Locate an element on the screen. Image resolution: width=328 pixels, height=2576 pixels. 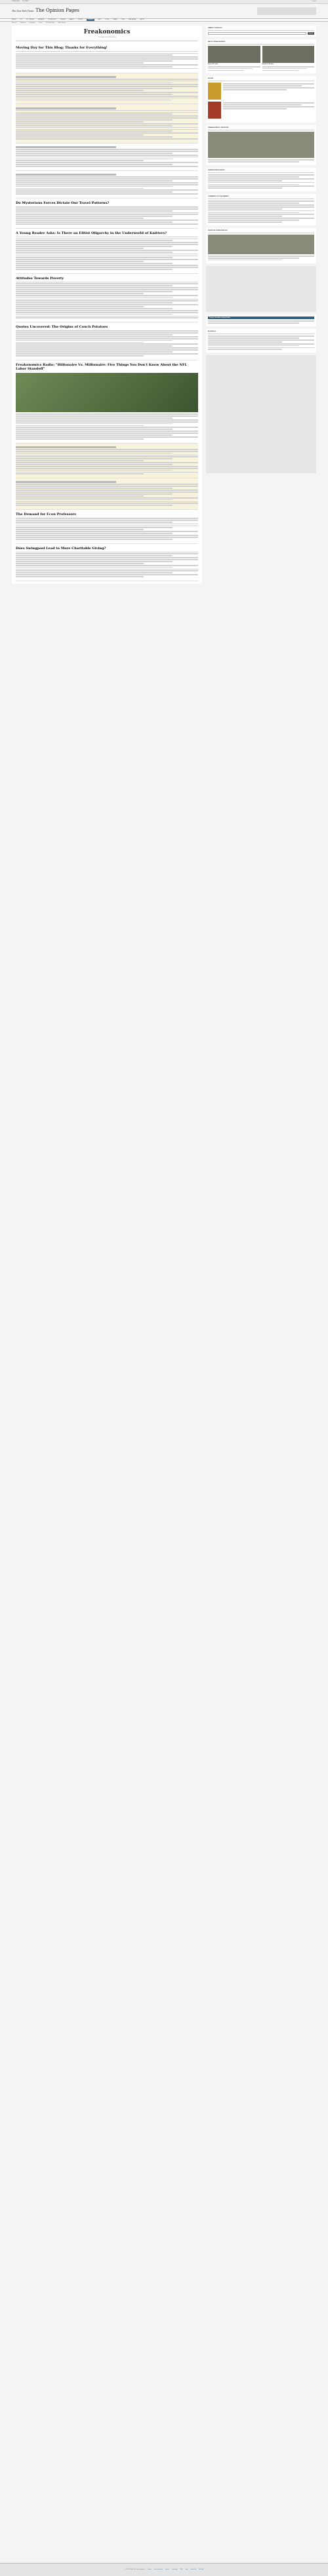
subnav-item: Columnists is located at coordinates (23, 23).